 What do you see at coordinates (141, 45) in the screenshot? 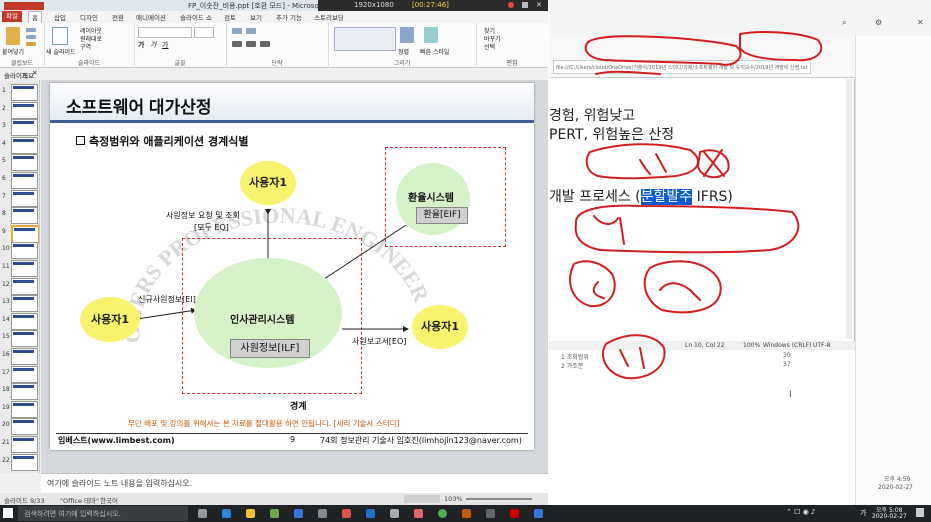
I see `bold-icon: 가` at bounding box center [141, 45].